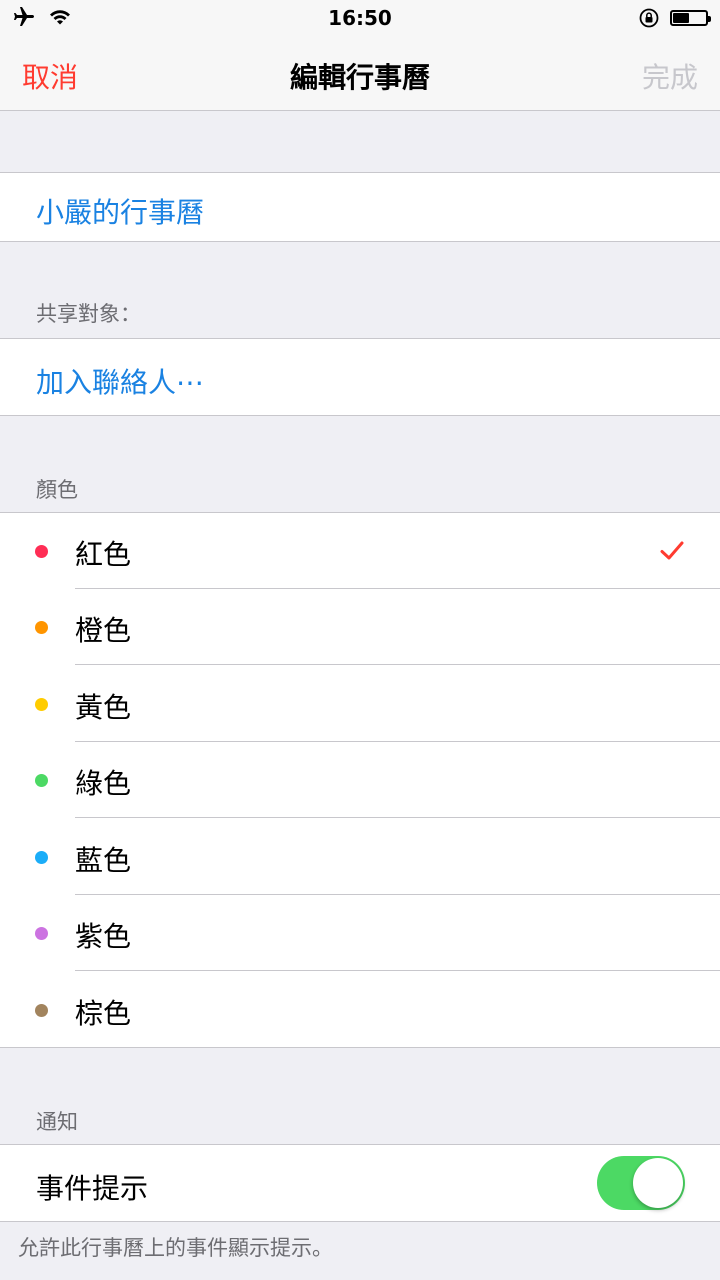 Image resolution: width=720 pixels, height=1280 pixels. Describe the element at coordinates (120, 211) in the screenshot. I see `calendar-name-value: 小嚴的行事曆` at that location.